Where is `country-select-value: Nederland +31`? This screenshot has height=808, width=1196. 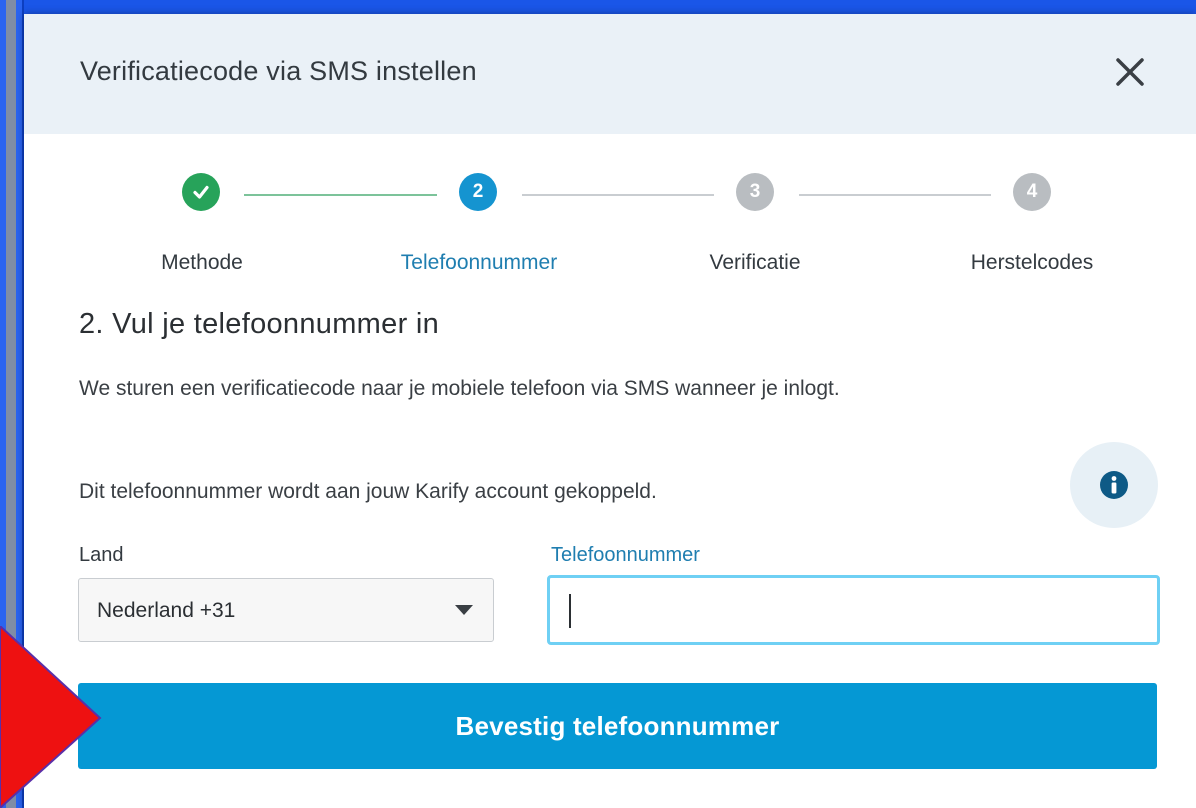
country-select-value: Nederland +31 is located at coordinates (166, 610).